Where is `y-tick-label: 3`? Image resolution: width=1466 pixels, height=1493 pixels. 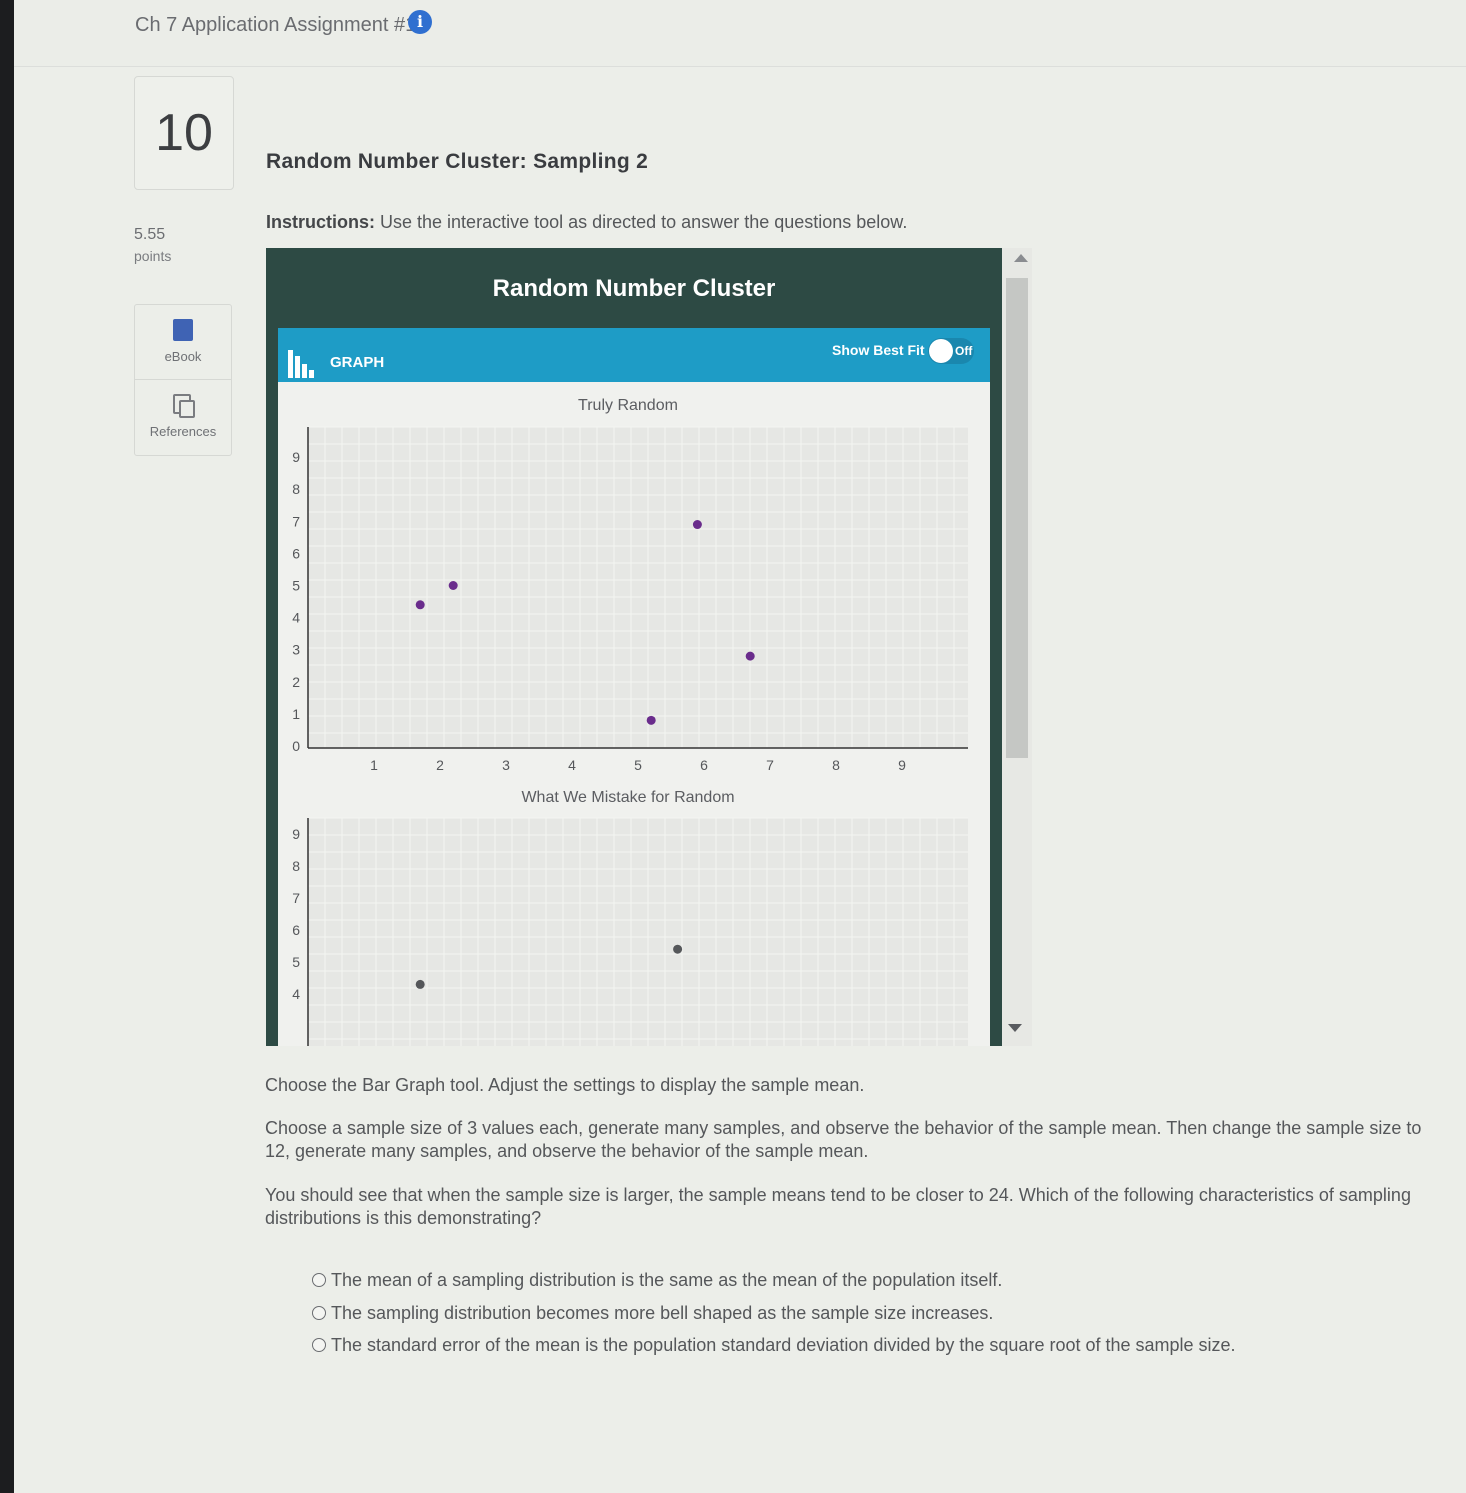 y-tick-label: 3 is located at coordinates (296, 650).